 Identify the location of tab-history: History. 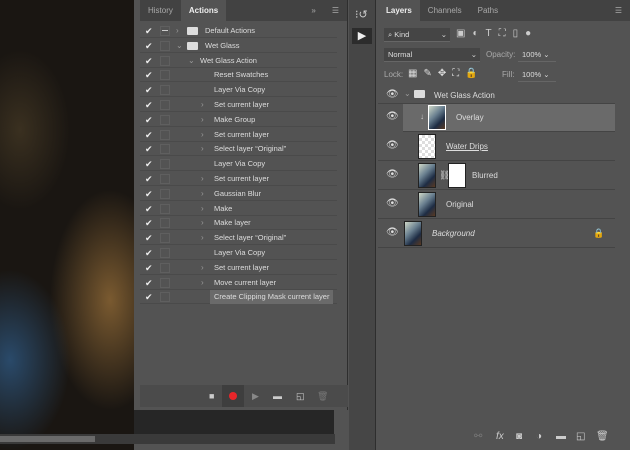
(160, 10).